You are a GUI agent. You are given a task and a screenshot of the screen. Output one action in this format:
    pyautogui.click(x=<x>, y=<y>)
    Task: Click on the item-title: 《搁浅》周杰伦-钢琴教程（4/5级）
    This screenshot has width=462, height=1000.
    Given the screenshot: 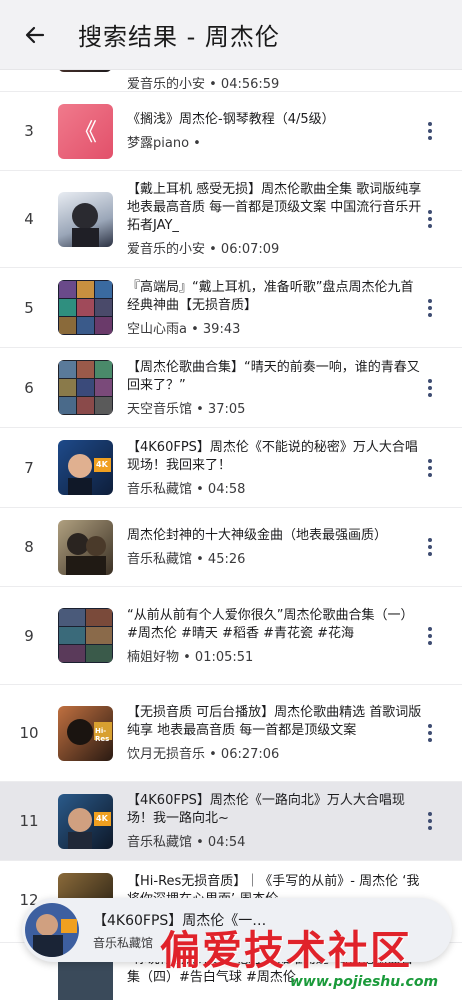 What is the action you would take?
    pyautogui.click(x=231, y=119)
    